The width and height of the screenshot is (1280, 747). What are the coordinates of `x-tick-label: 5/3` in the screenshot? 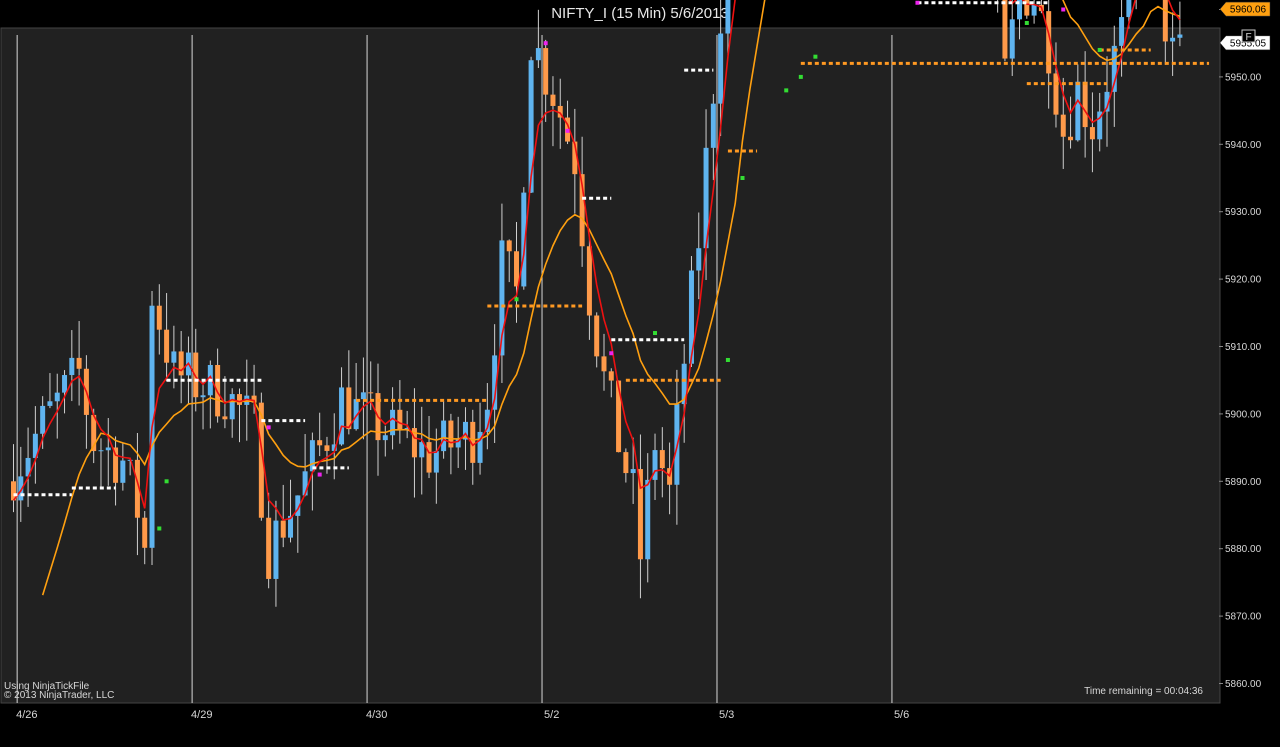 It's located at (726, 715).